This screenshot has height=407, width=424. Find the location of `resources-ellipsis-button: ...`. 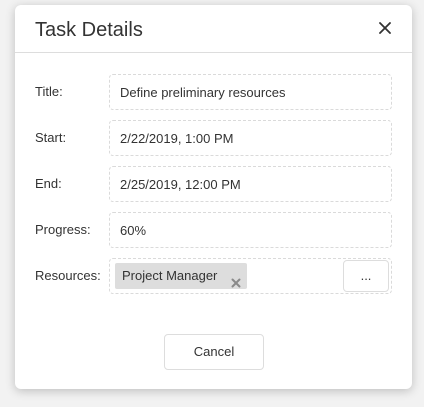

resources-ellipsis-button: ... is located at coordinates (366, 276).